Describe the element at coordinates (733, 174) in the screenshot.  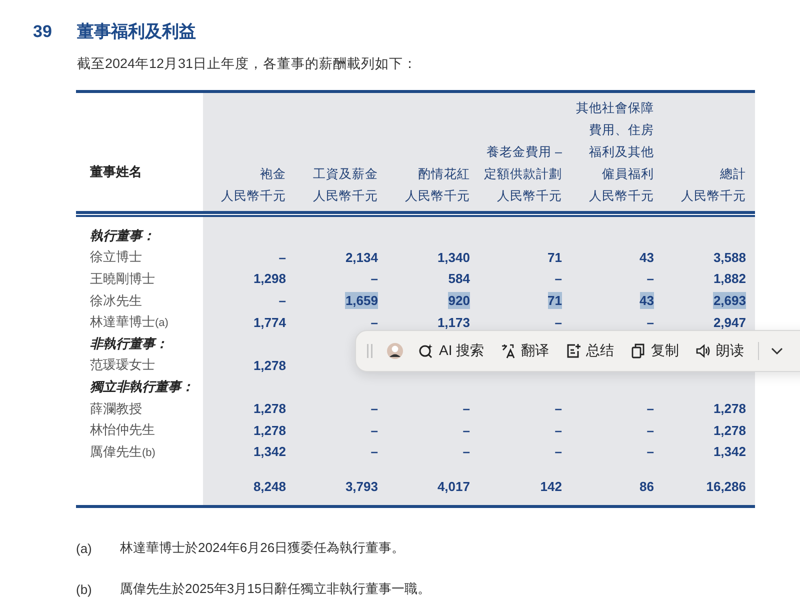
I see `column-header: 總計` at that location.